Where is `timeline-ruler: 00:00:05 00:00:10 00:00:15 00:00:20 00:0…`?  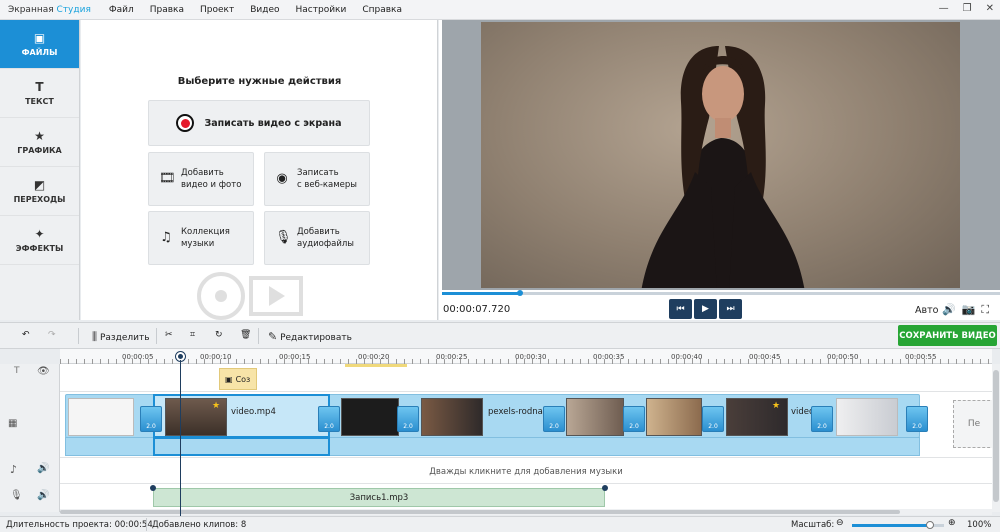 timeline-ruler: 00:00:05 00:00:10 00:00:15 00:00:20 00:0… is located at coordinates (526, 356).